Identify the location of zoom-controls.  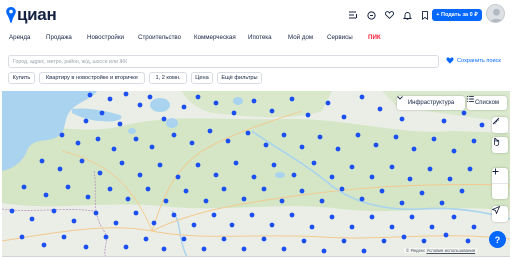
(500, 183).